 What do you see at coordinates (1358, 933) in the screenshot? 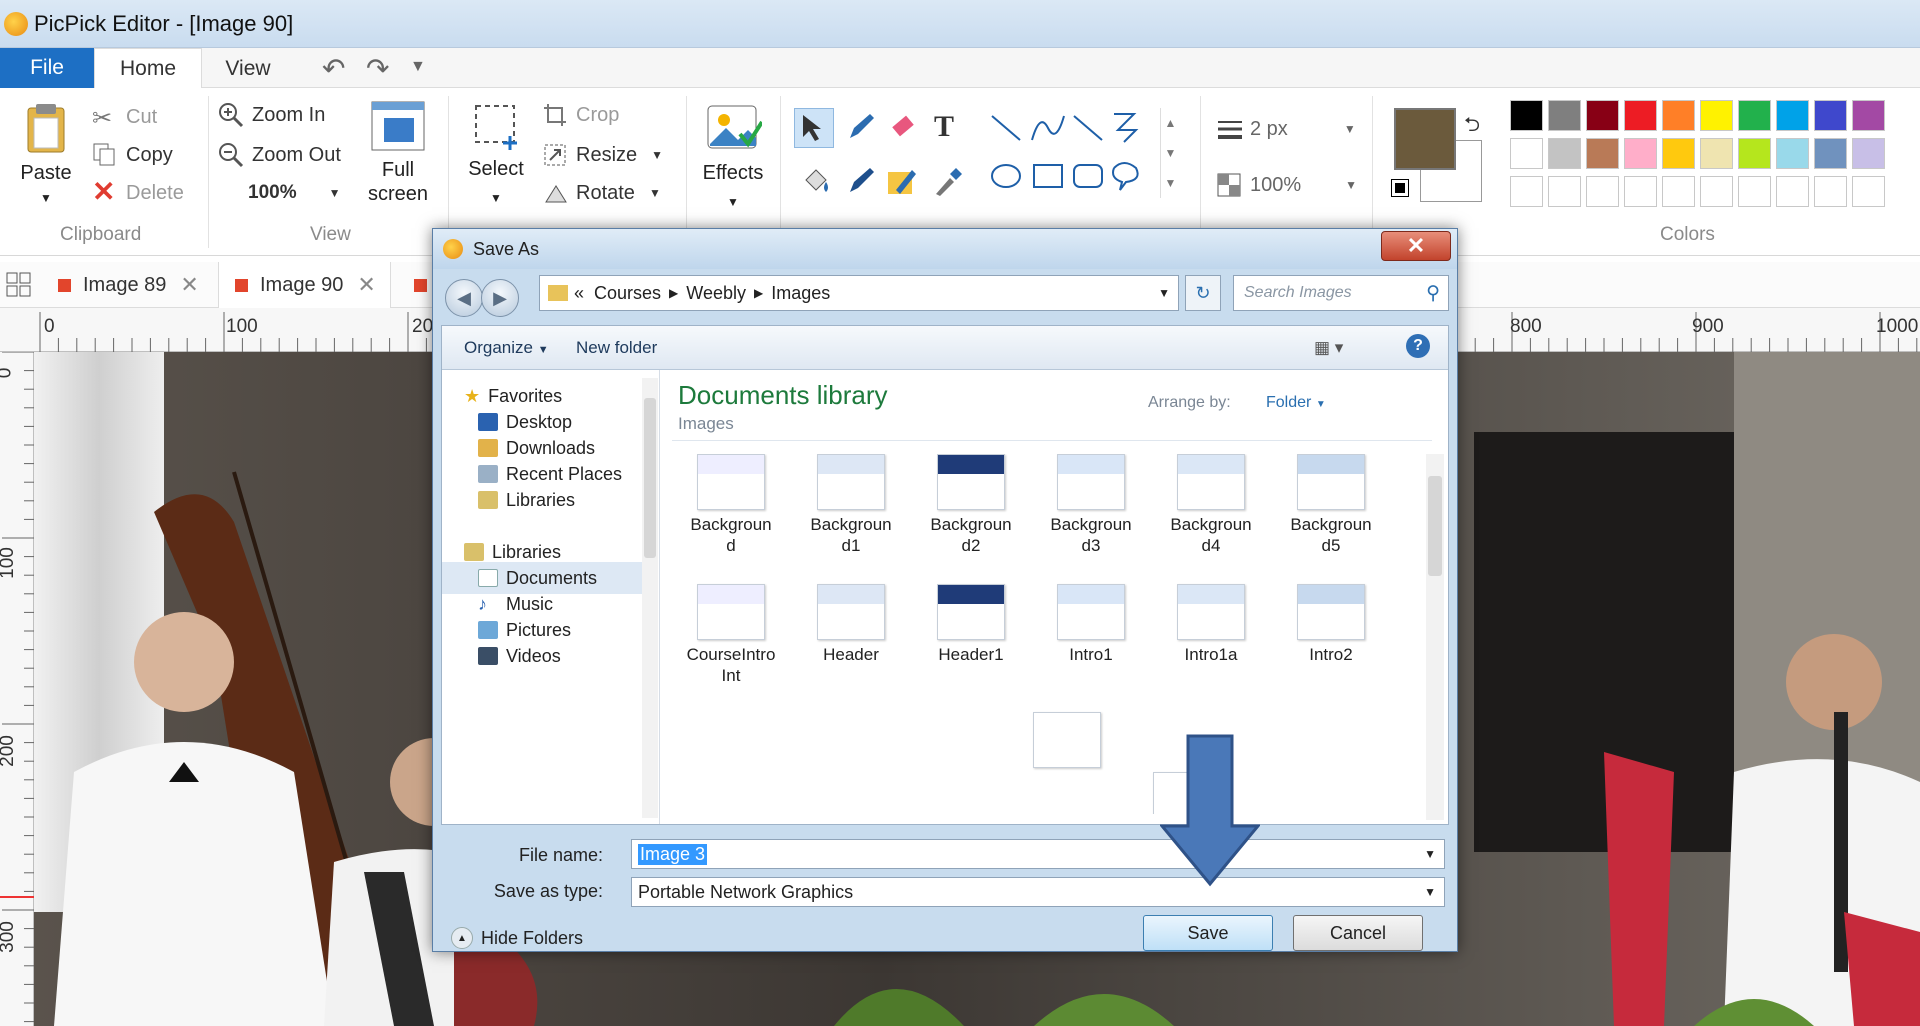
I see `cancel-button: Cancel` at bounding box center [1358, 933].